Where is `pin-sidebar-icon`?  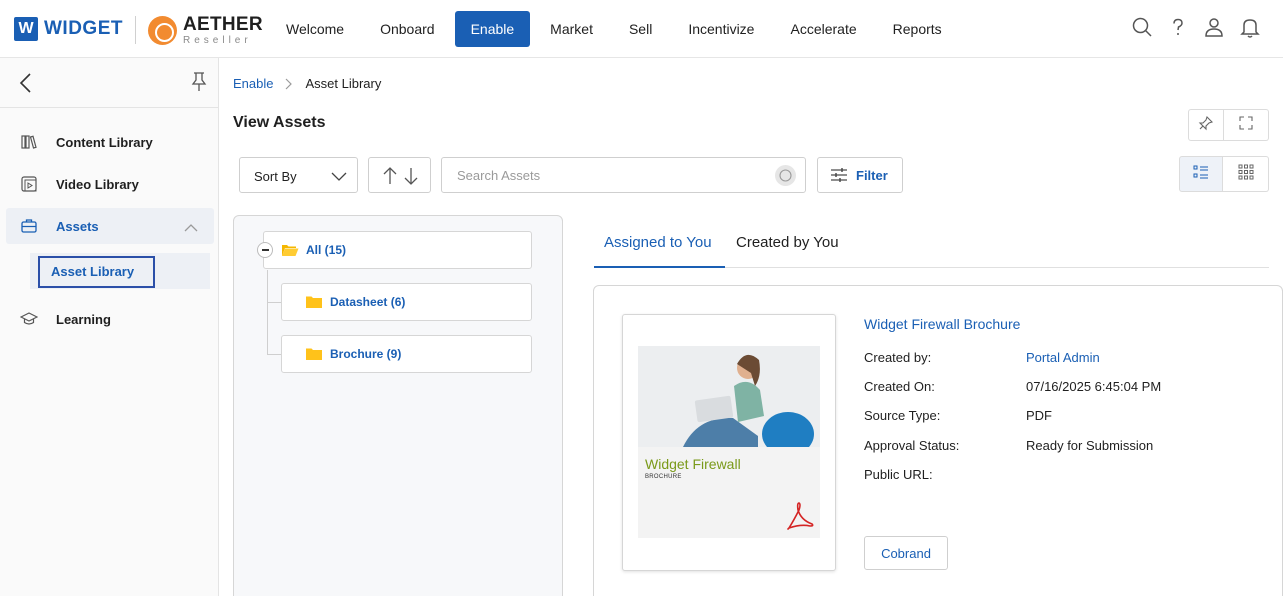 pin-sidebar-icon is located at coordinates (199, 82).